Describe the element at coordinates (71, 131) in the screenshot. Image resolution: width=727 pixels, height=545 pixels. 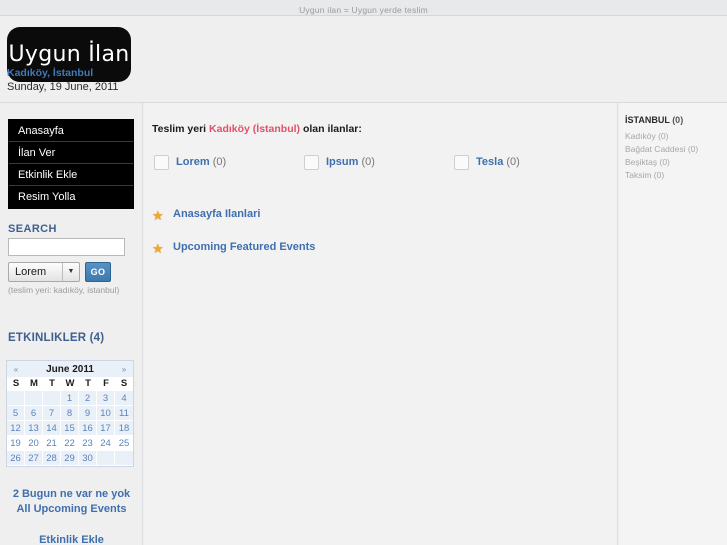
I see `sidebar-item-anasayfa: Anasayfa` at that location.